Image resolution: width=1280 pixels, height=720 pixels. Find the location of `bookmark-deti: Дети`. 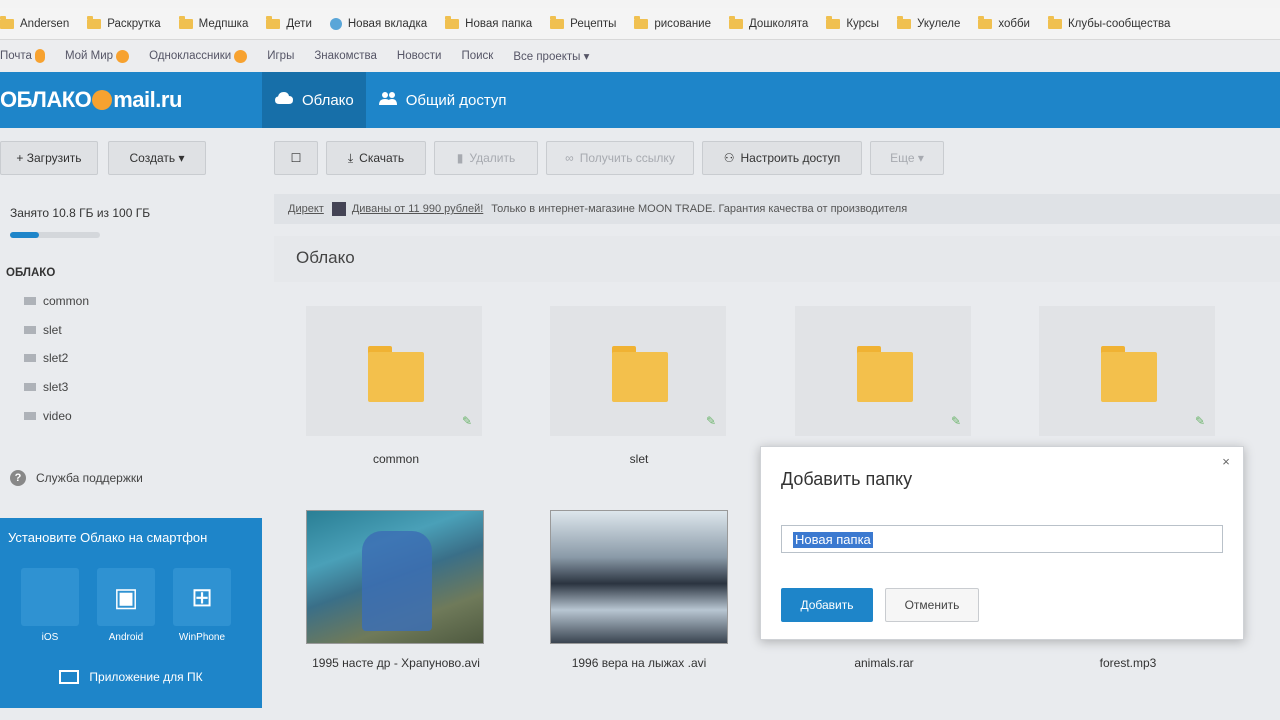

bookmark-deti: Дети is located at coordinates (289, 22).